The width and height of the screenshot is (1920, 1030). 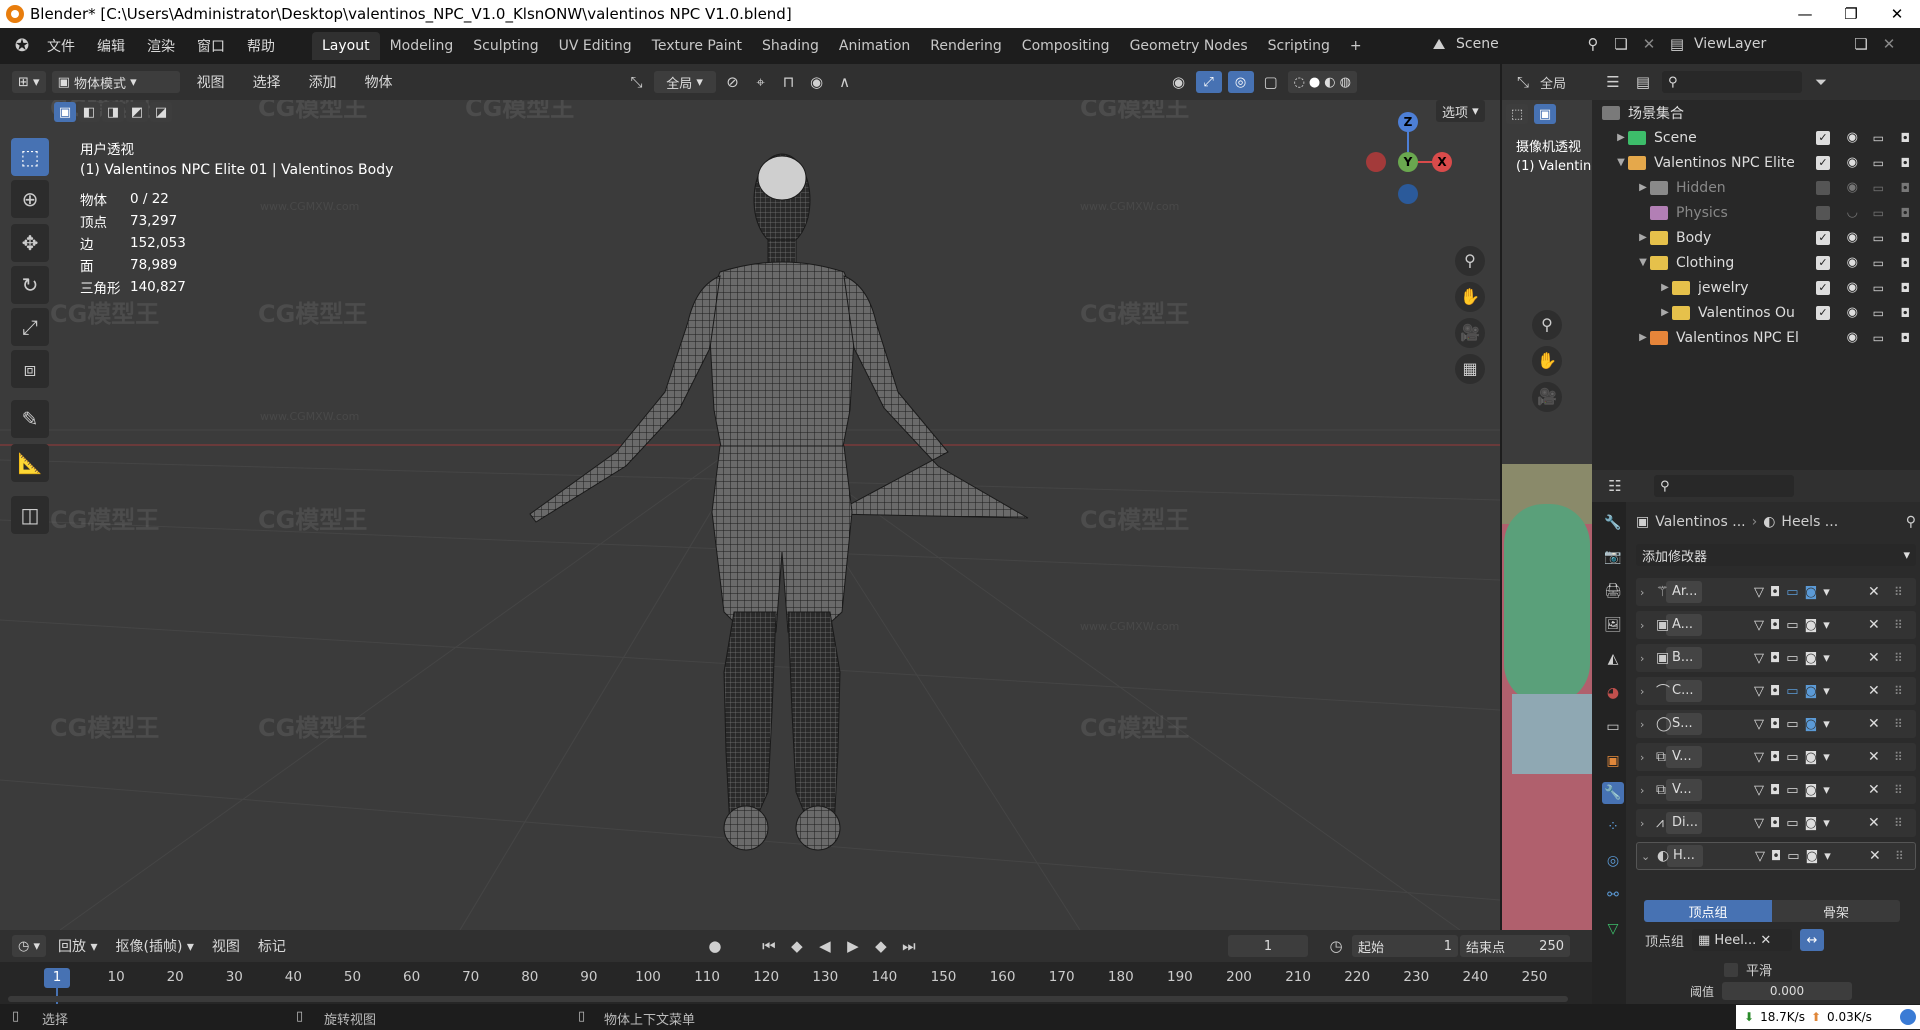 What do you see at coordinates (1613, 523) in the screenshot?
I see `tool-tab-icon: 🔧` at bounding box center [1613, 523].